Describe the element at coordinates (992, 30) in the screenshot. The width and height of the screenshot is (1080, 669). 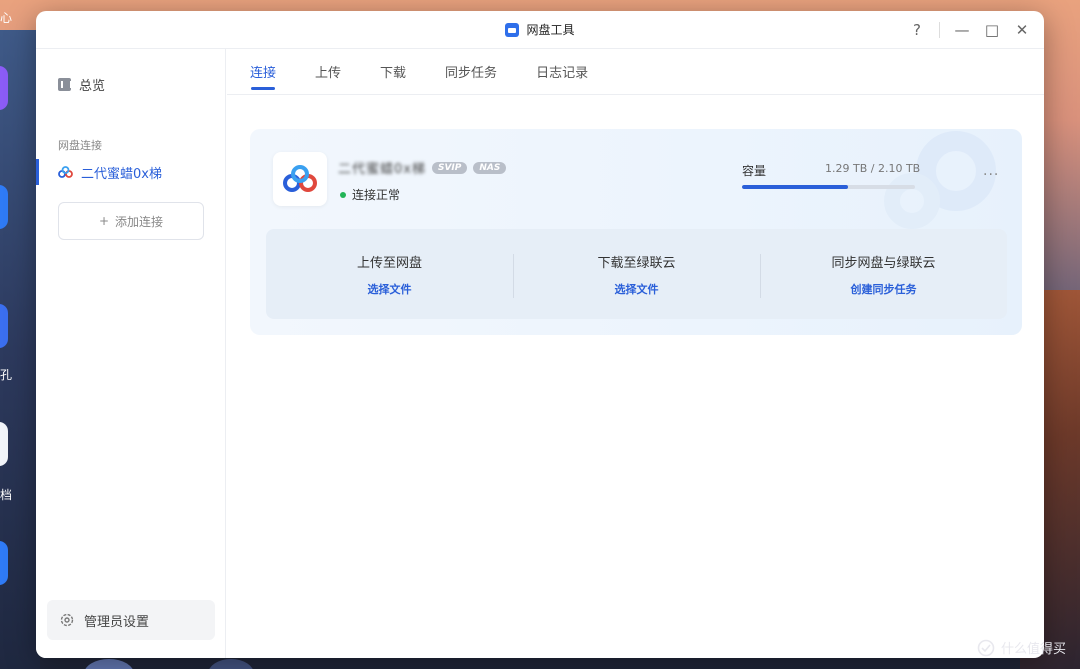
I see `maximize-button: □` at that location.